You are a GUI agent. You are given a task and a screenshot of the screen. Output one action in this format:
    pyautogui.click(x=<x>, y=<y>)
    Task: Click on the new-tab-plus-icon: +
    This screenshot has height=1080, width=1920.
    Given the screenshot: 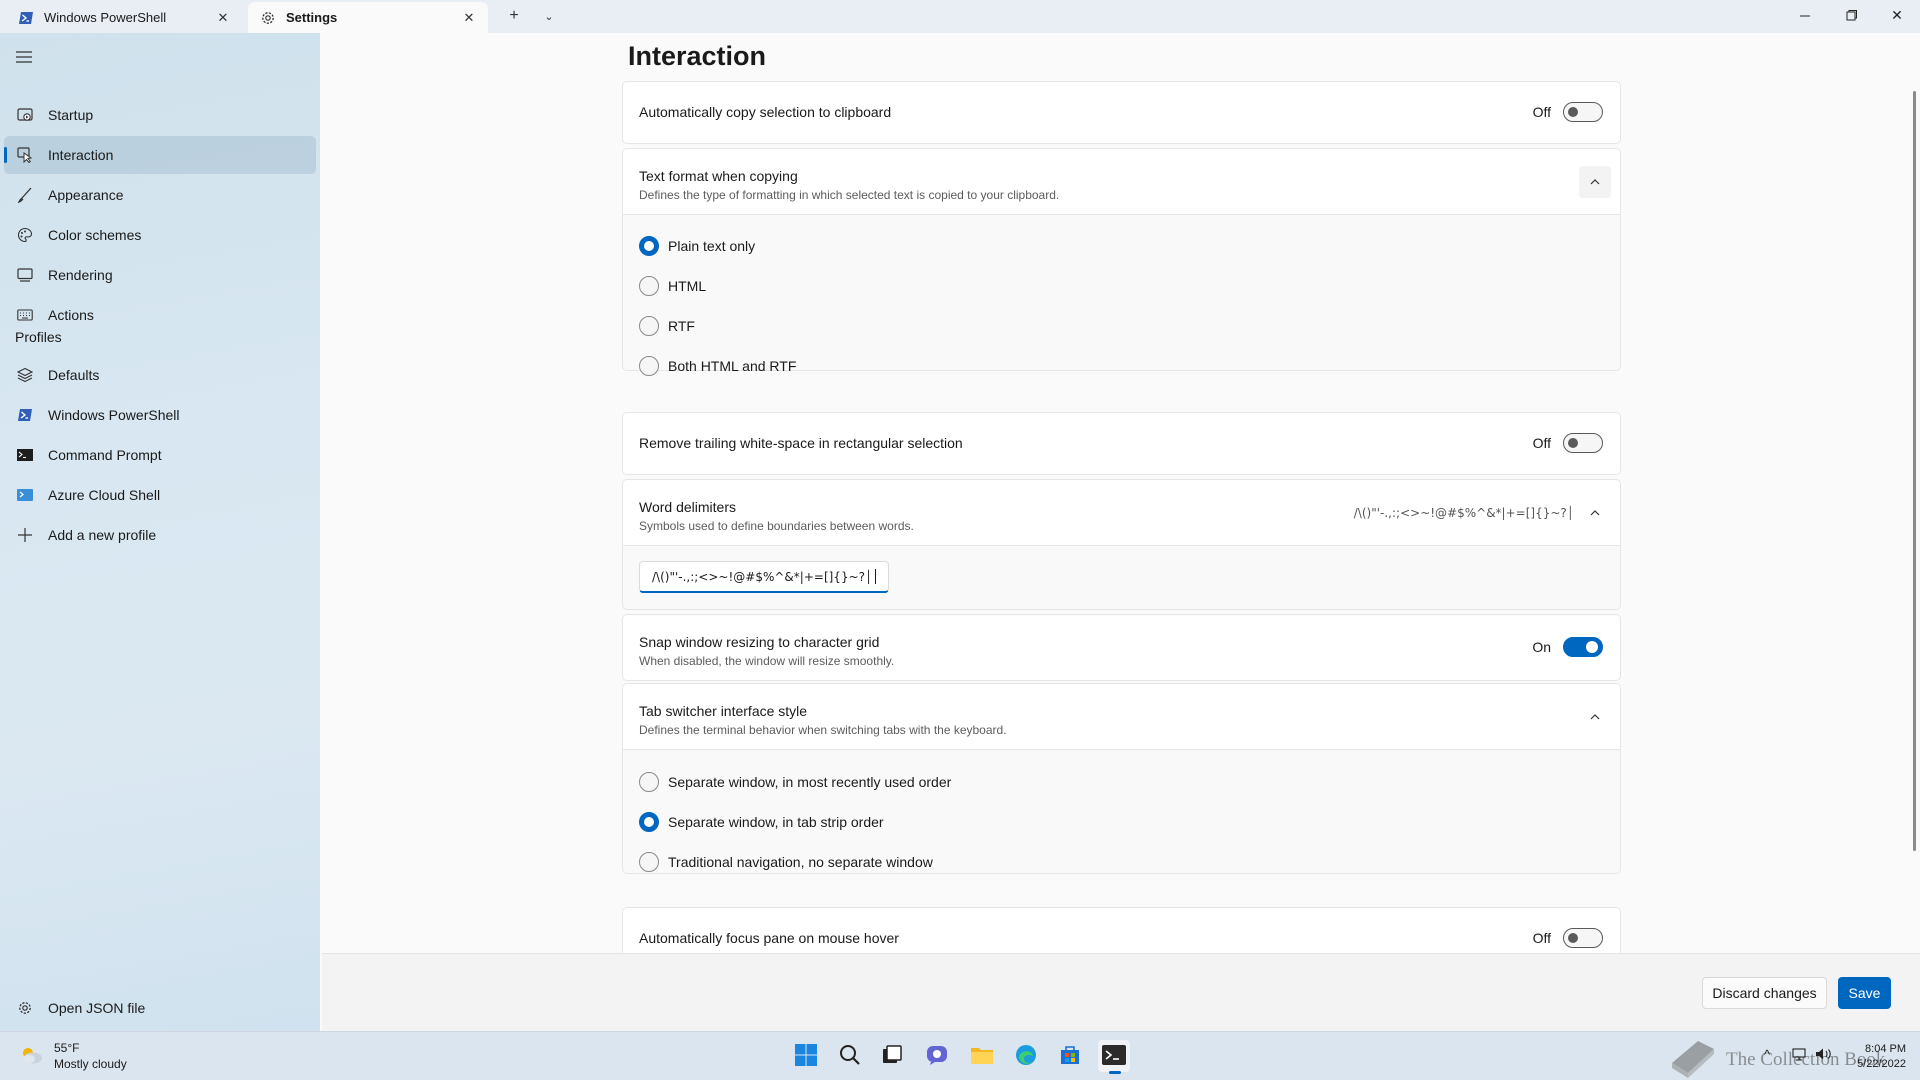 What is the action you would take?
    pyautogui.click(x=514, y=16)
    